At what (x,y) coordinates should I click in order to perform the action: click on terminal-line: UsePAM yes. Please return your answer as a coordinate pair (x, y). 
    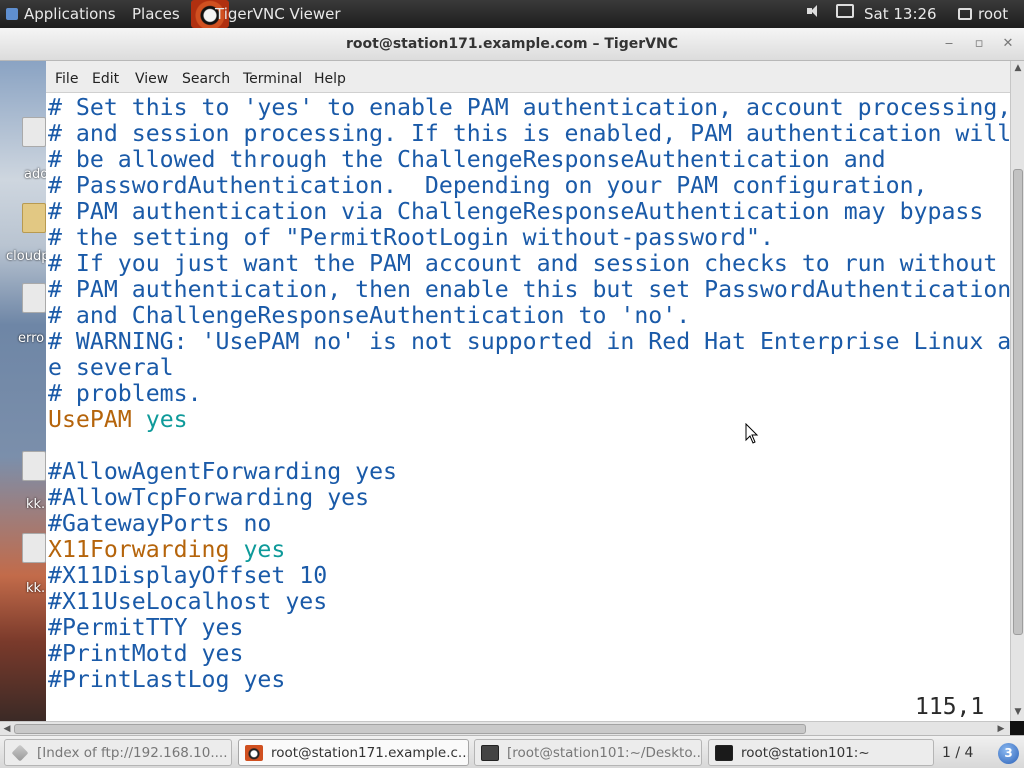
    Looking at the image, I should click on (118, 420).